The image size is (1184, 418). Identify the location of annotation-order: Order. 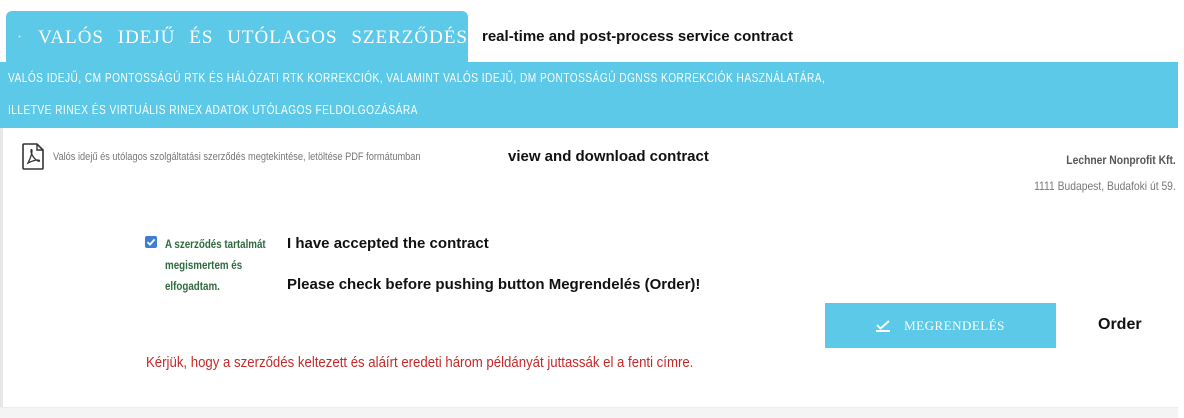
(1120, 324).